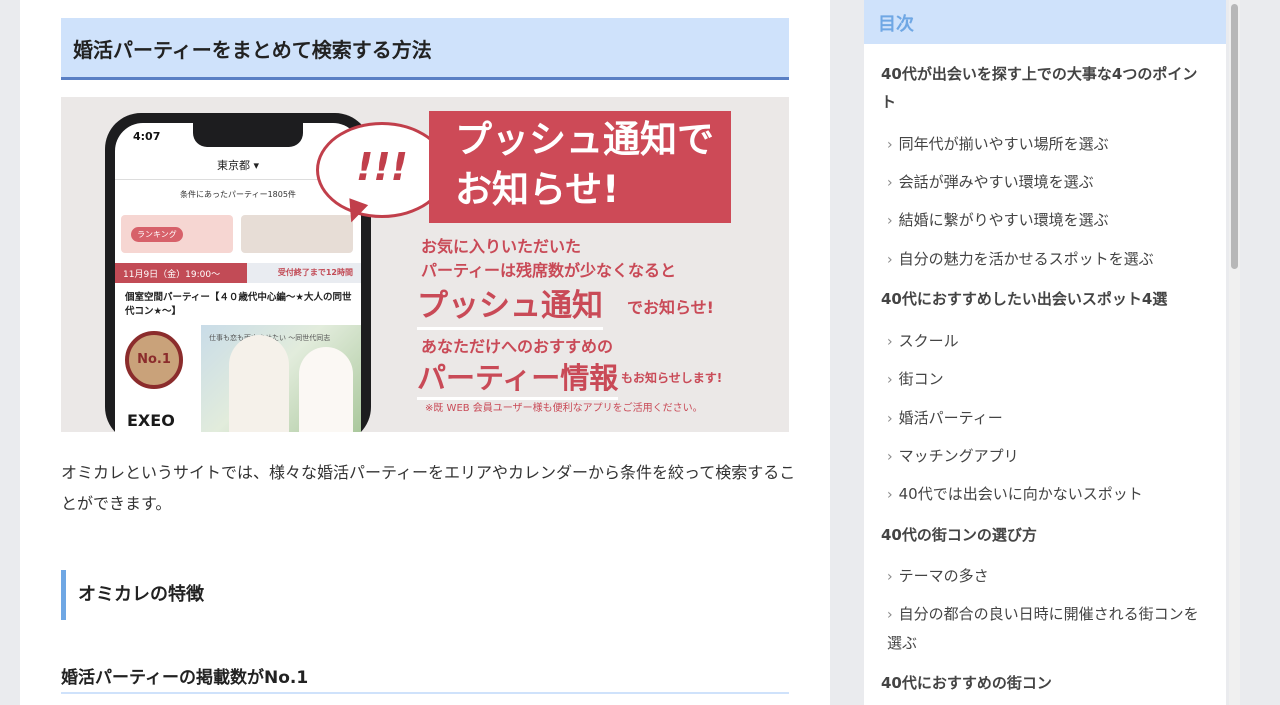 The width and height of the screenshot is (1280, 705). What do you see at coordinates (501, 246) in the screenshot?
I see `banner-text-line: お気に入りいただいた` at bounding box center [501, 246].